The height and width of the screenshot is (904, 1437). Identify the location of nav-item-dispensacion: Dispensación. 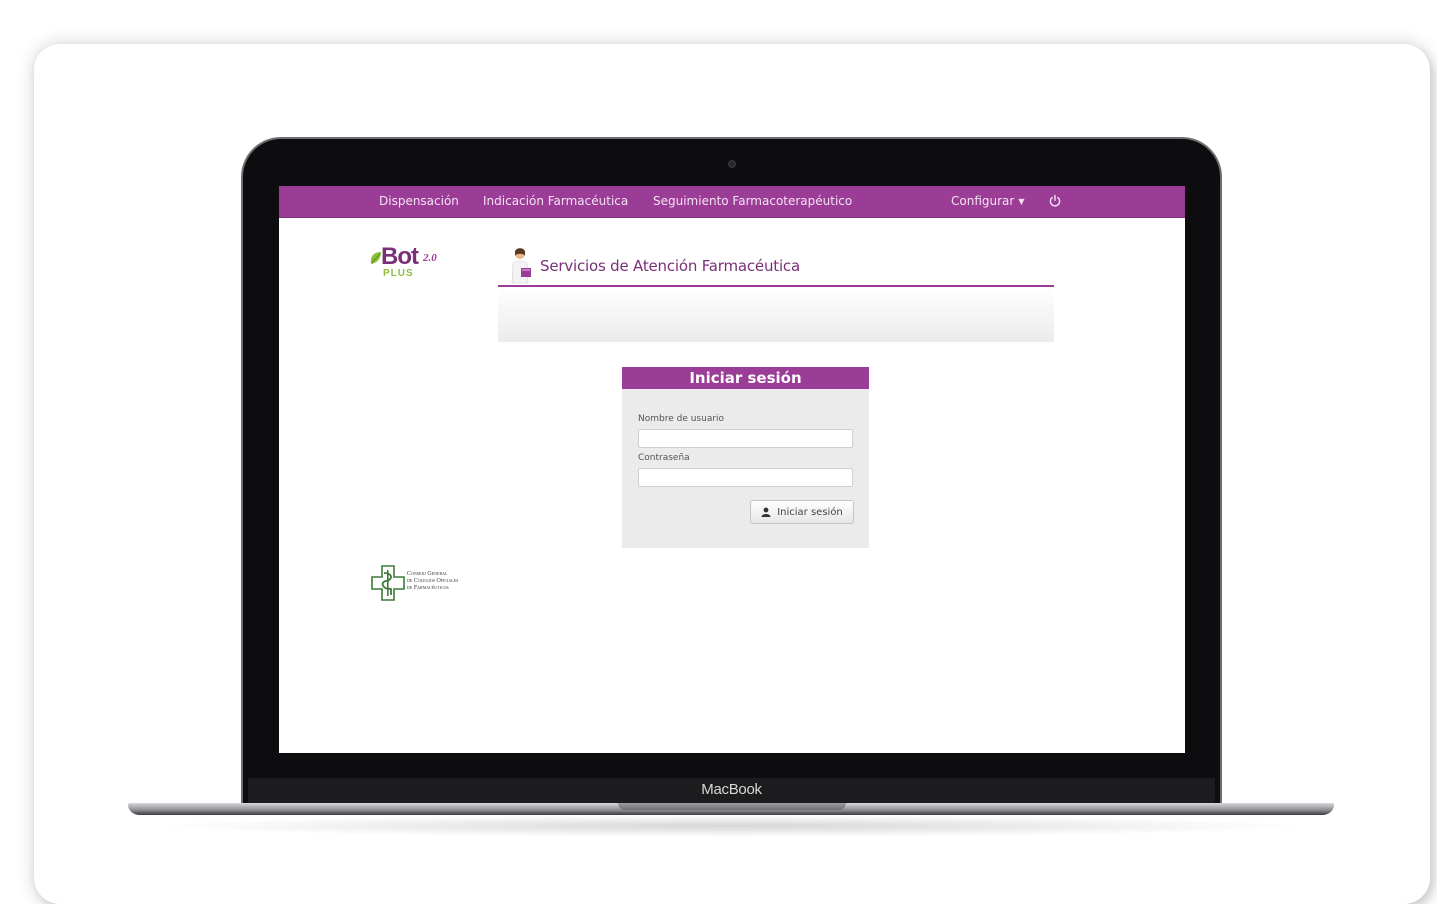
(419, 201).